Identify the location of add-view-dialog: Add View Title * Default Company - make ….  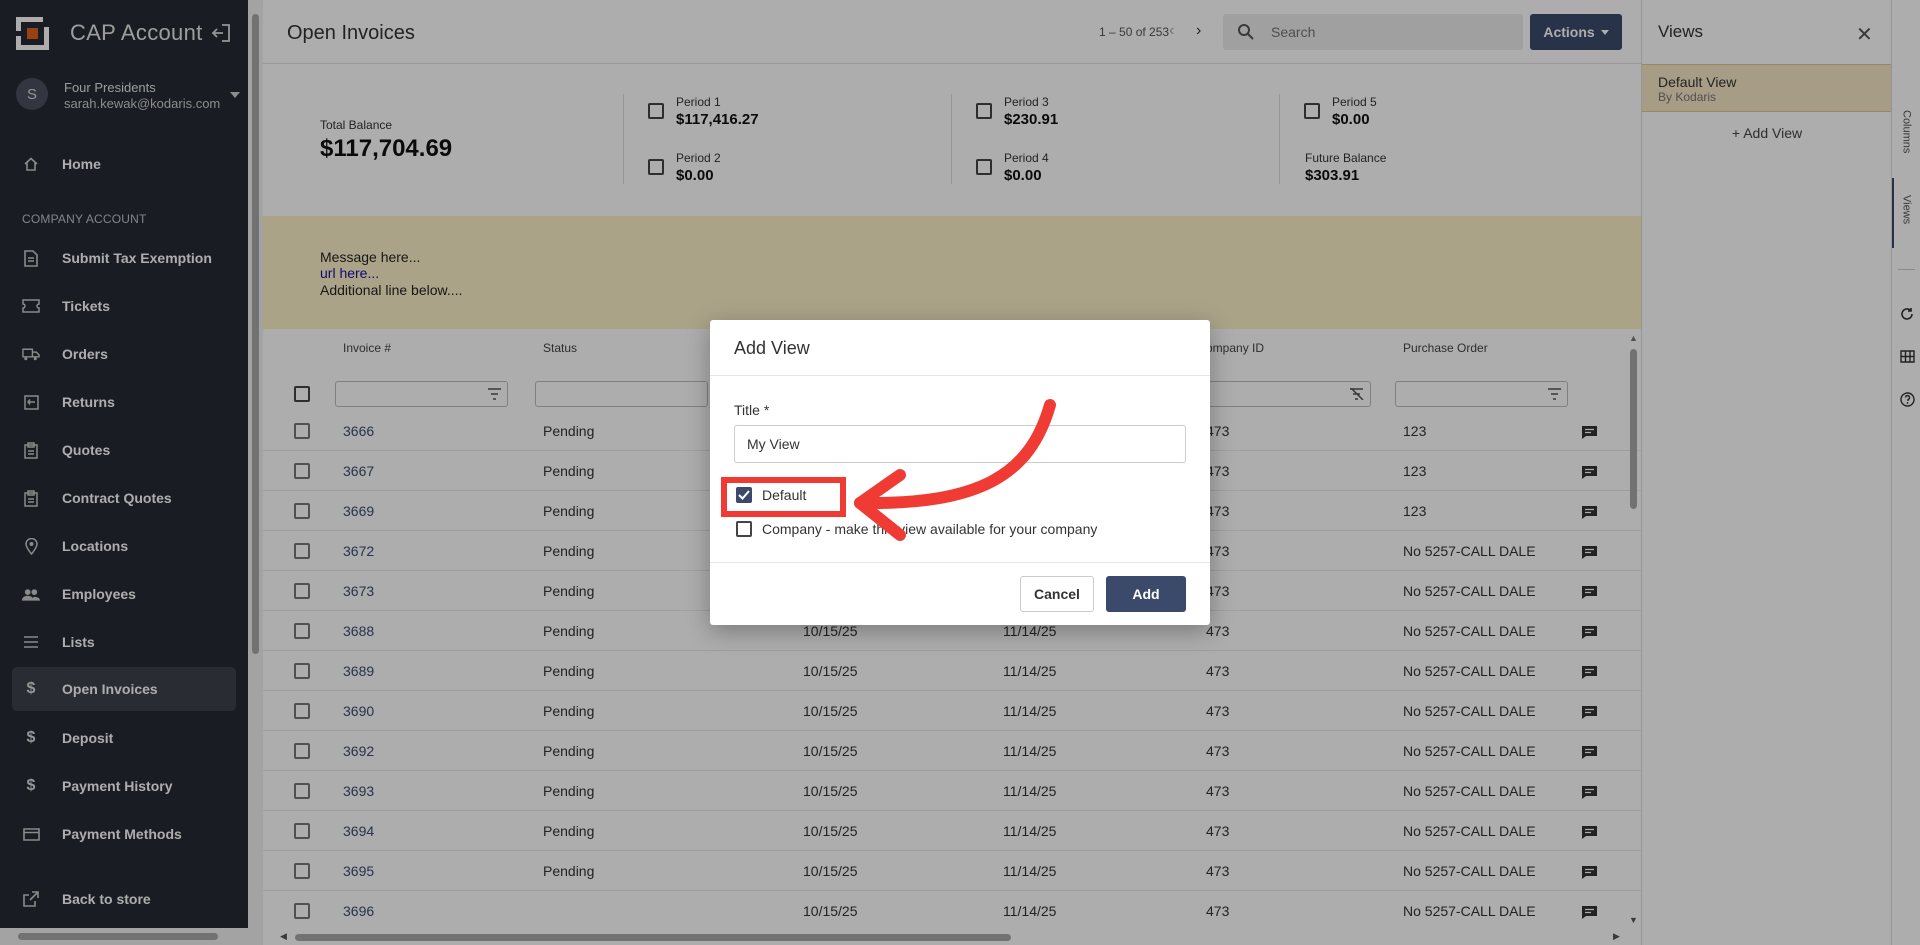
(960, 472).